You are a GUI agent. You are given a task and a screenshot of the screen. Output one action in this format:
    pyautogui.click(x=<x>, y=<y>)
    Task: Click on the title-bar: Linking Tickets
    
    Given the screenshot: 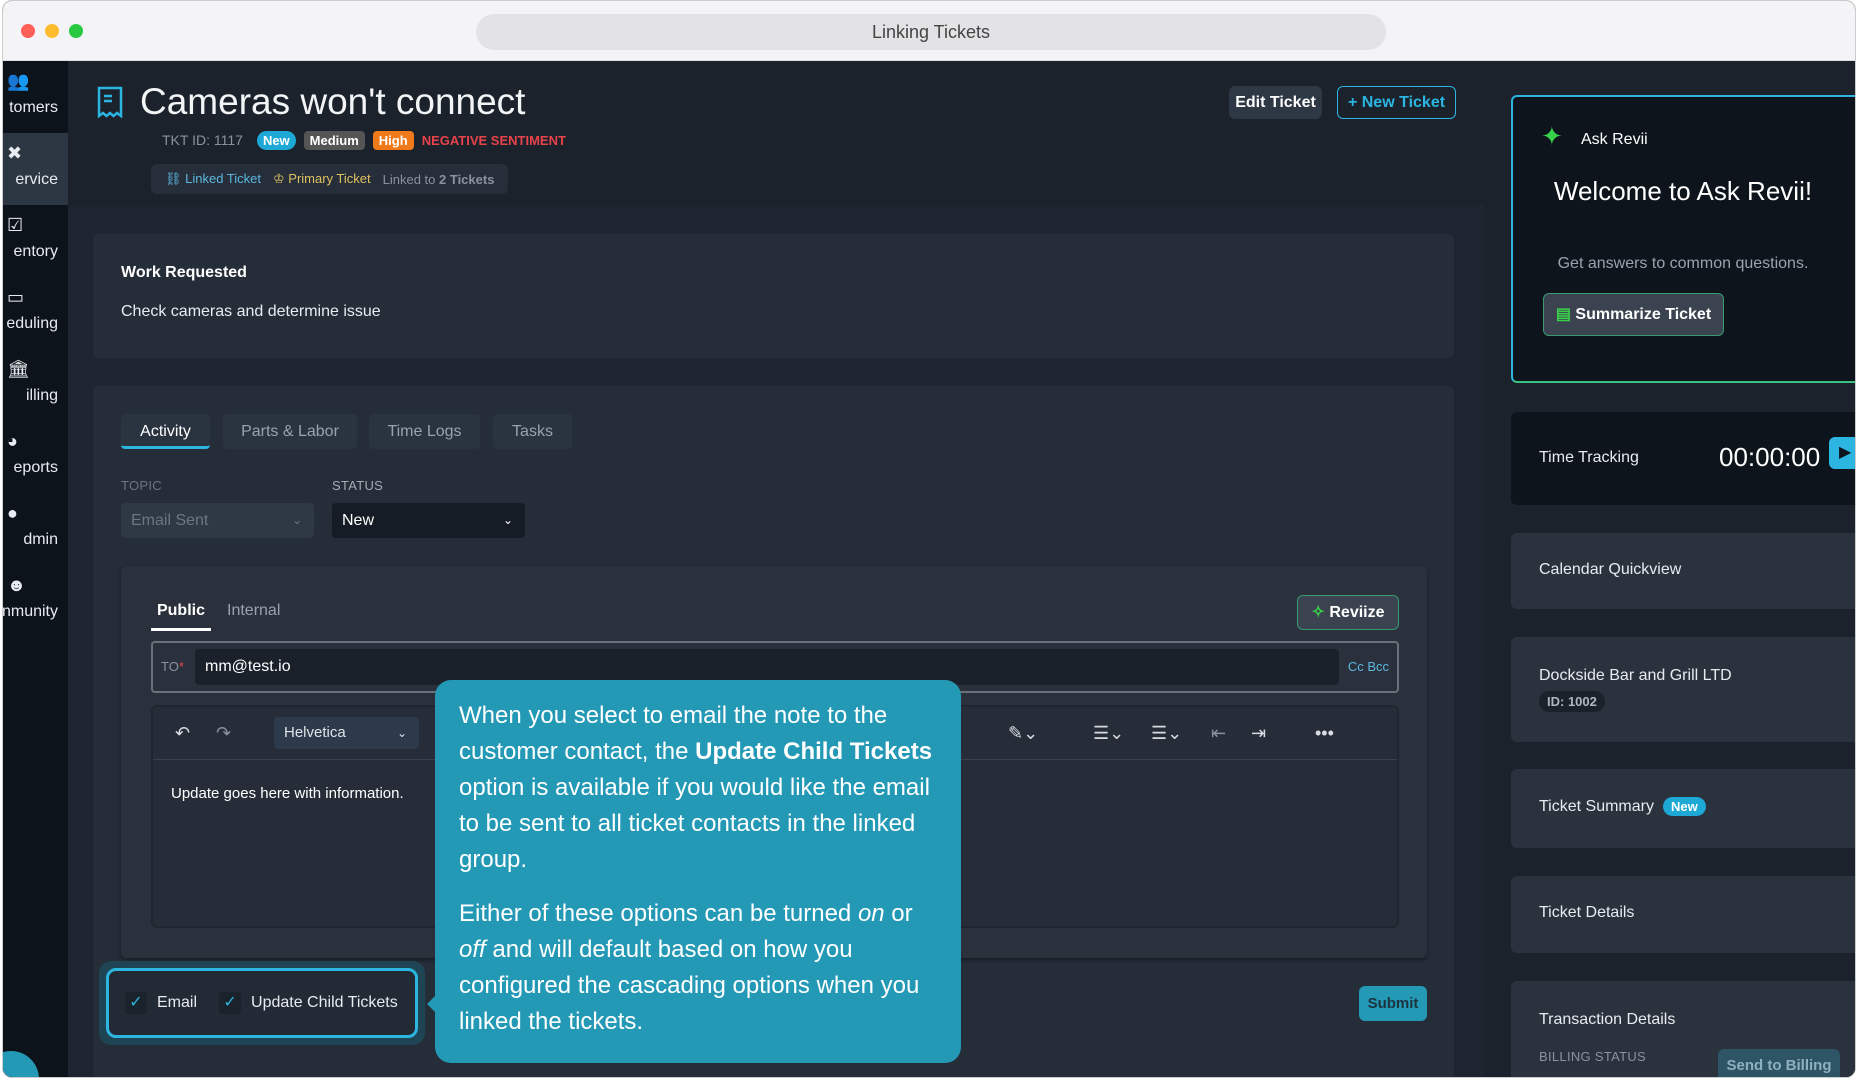 What is the action you would take?
    pyautogui.click(x=929, y=31)
    